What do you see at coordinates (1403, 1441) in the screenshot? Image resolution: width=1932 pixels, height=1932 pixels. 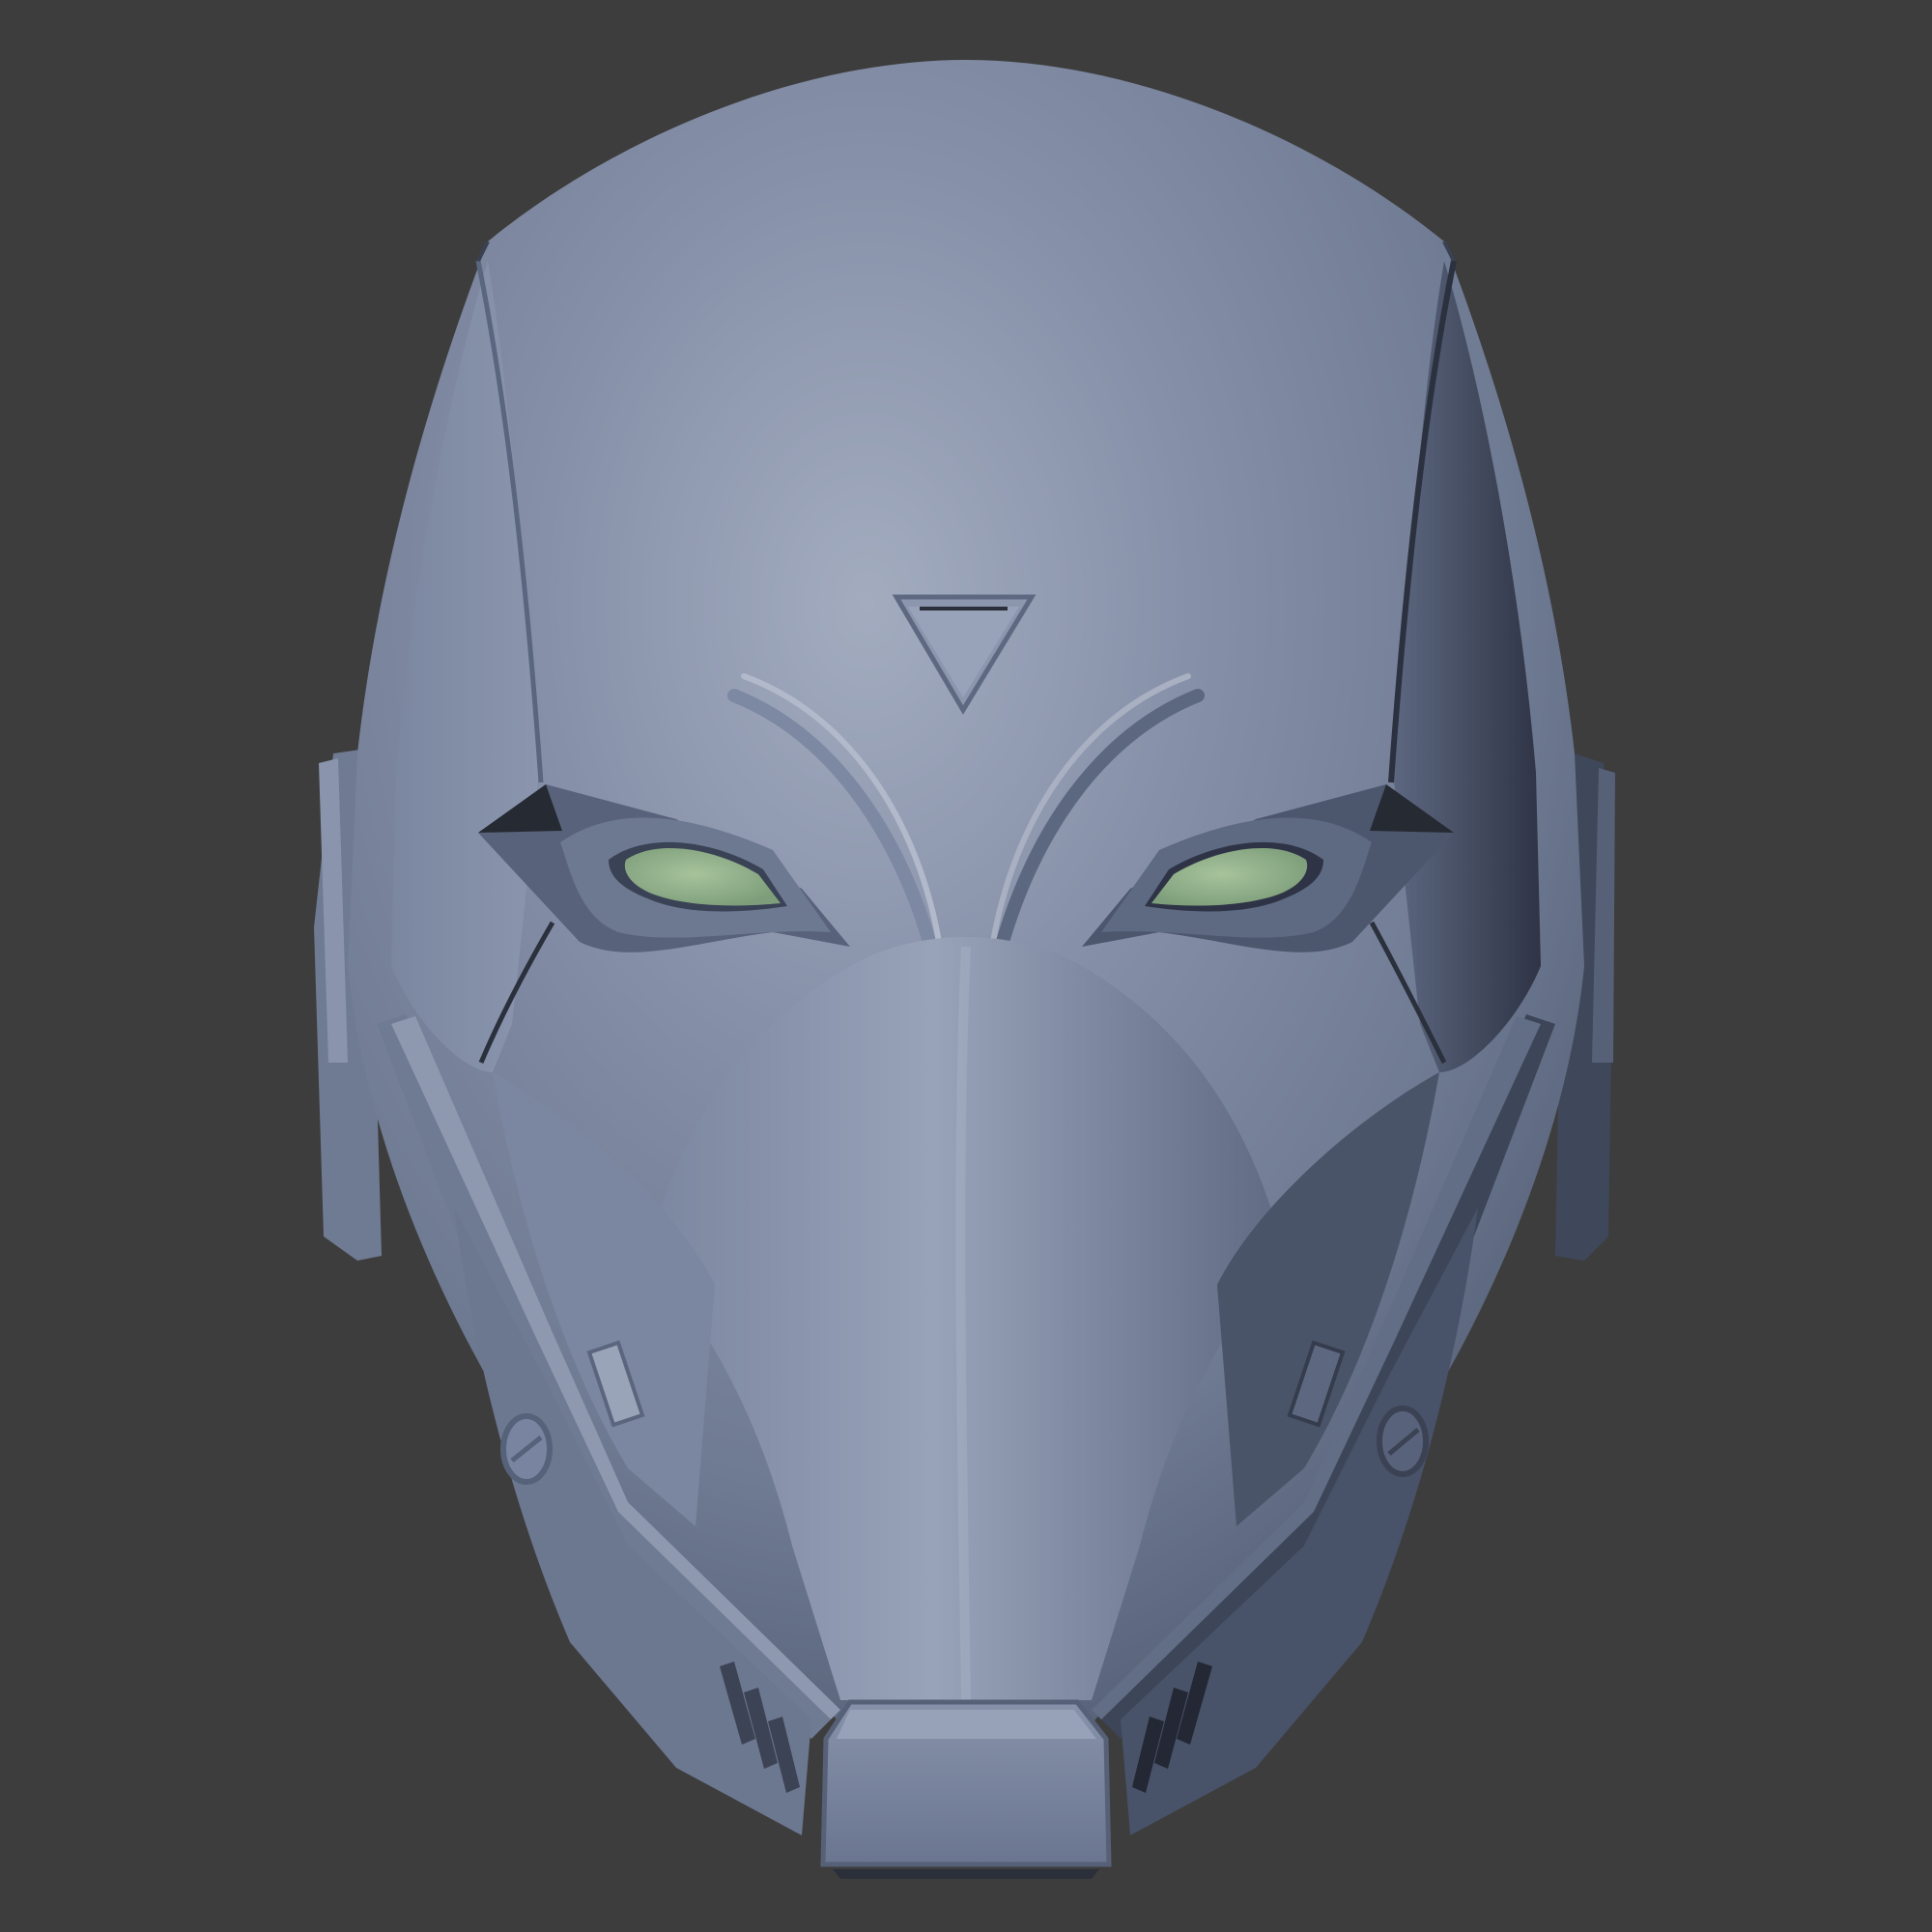 I see `right-bolt-circle-icon` at bounding box center [1403, 1441].